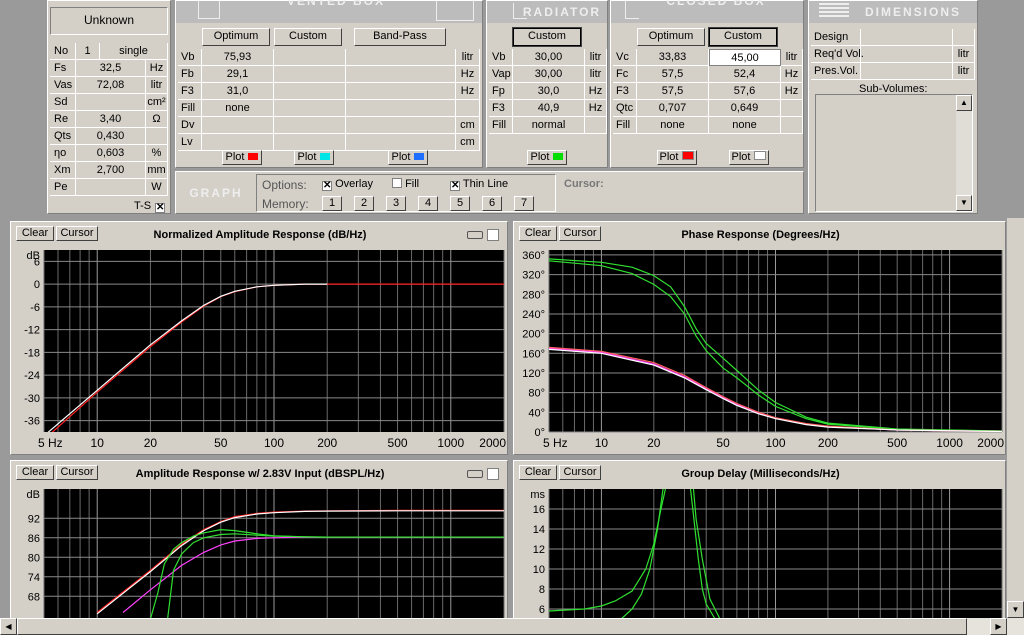 The width and height of the screenshot is (1024, 635). Describe the element at coordinates (400, 37) in the screenshot. I see `vented-band-pass-button: Band-Pass` at that location.